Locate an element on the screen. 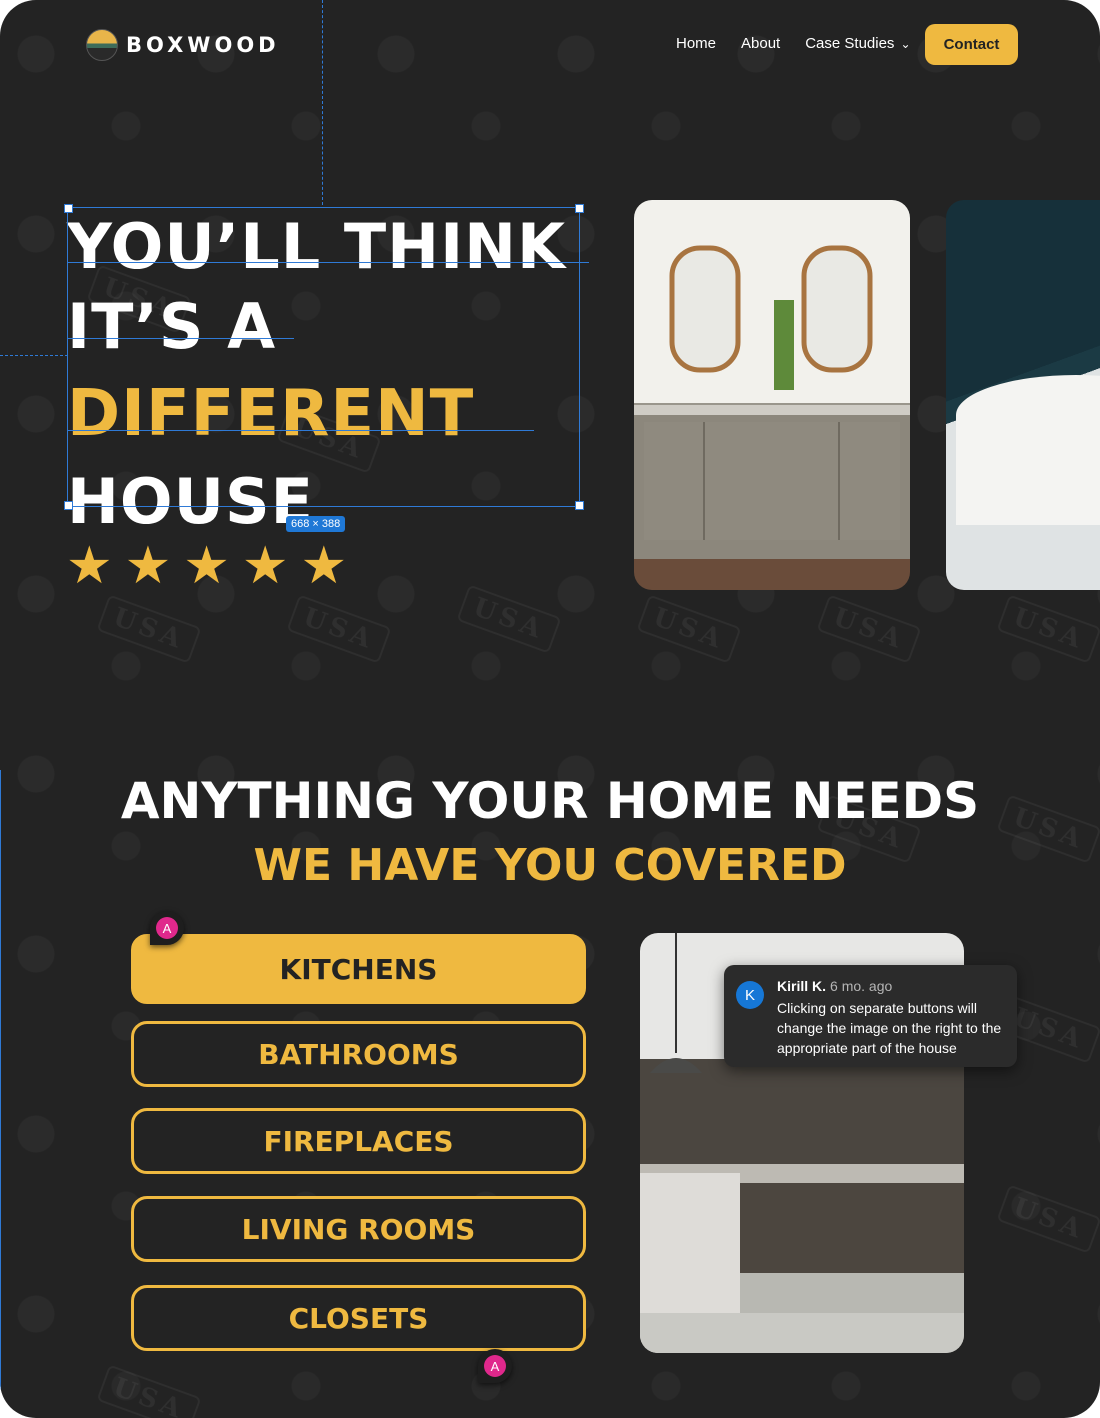 This screenshot has width=1100, height=1418. category-button-fireplaces: FIREPLACES is located at coordinates (358, 1141).